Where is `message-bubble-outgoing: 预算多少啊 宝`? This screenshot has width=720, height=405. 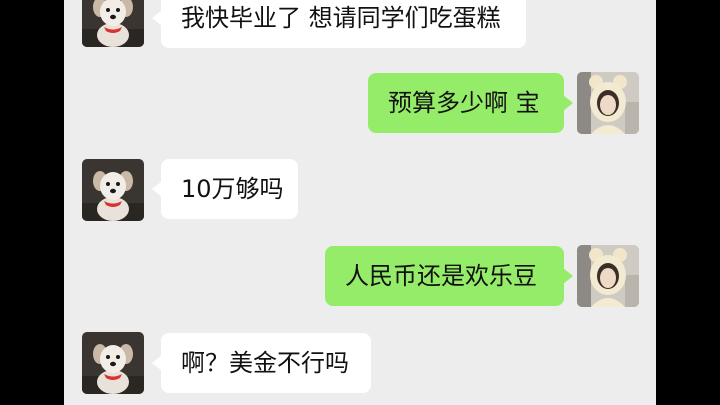
message-bubble-outgoing: 预算多少啊 宝 is located at coordinates (470, 103).